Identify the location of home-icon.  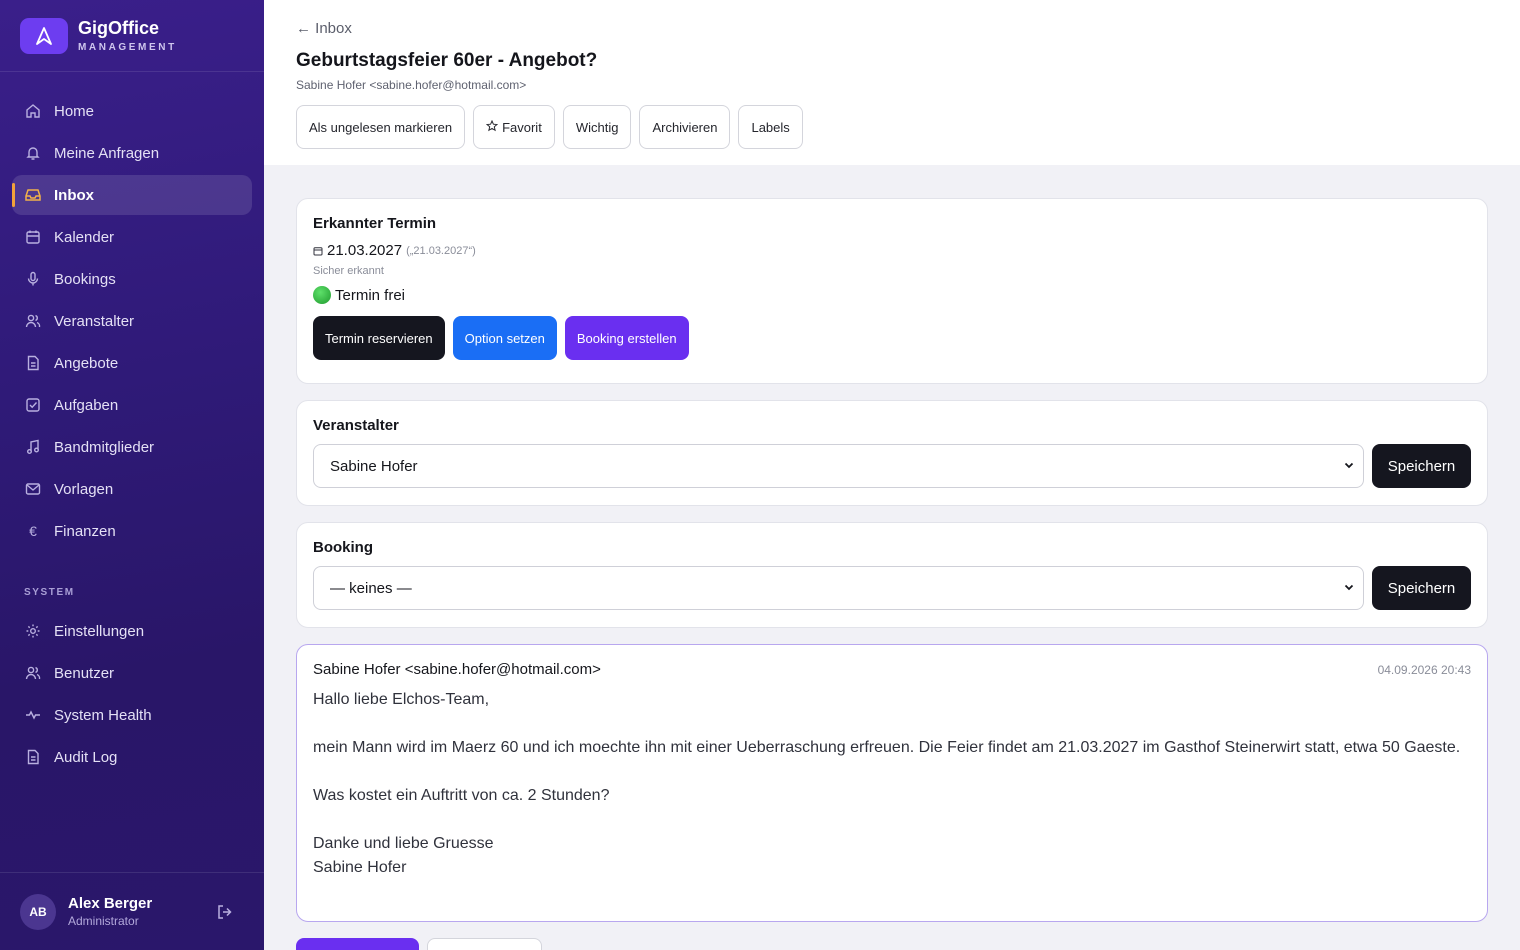
(33, 111).